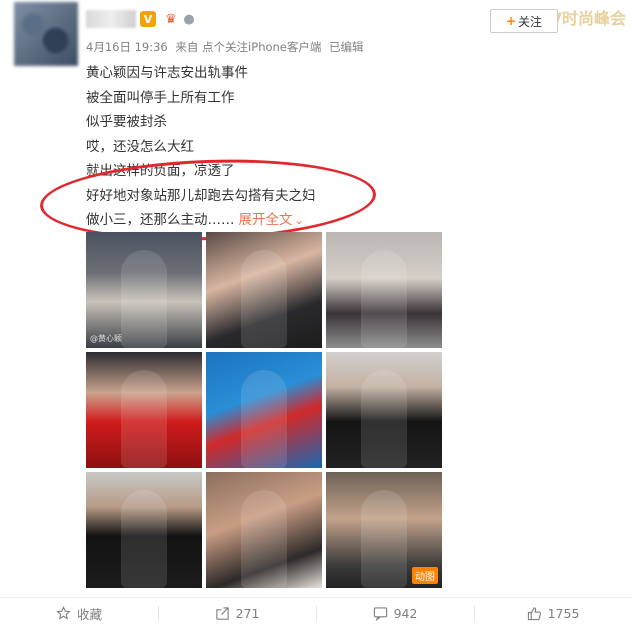 This screenshot has width=632, height=629. I want to click on post-line: 被全面叫停手上所有工作, so click(160, 97).